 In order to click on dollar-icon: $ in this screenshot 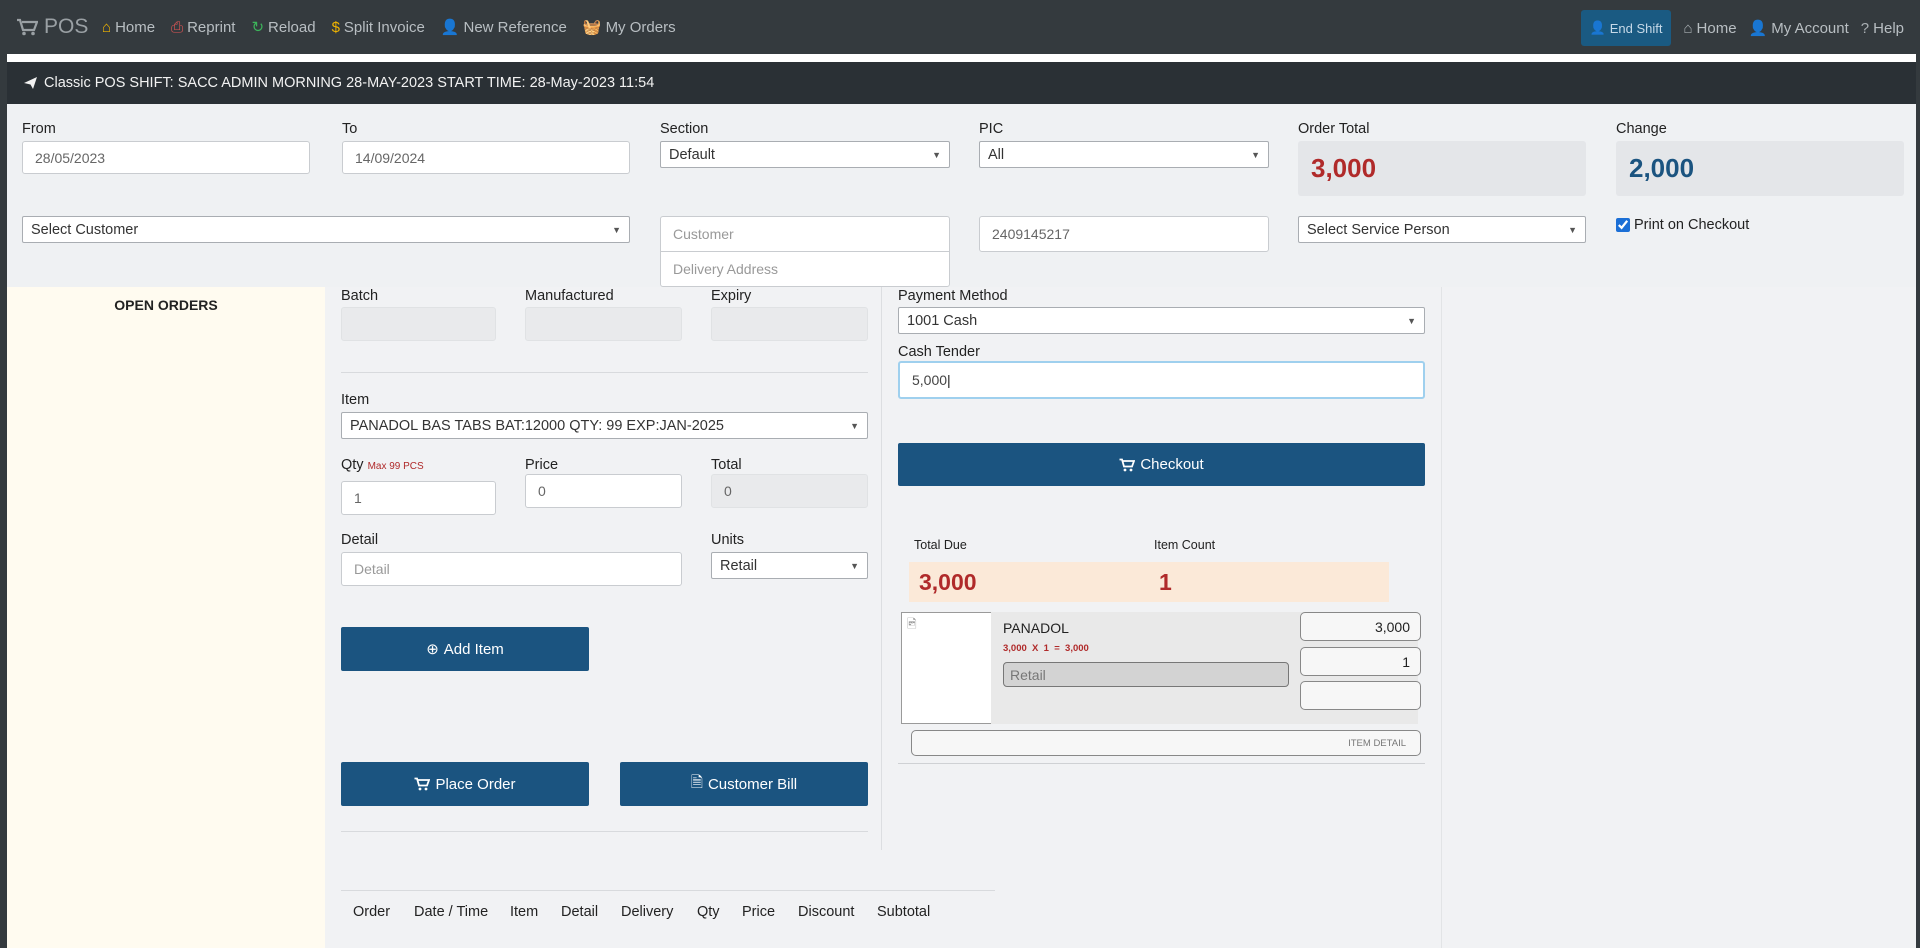, I will do `click(335, 27)`.